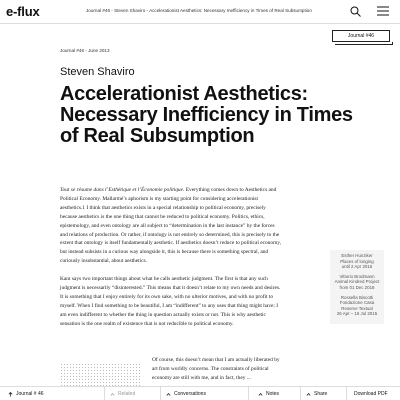 The image size is (400, 400). What do you see at coordinates (362, 37) in the screenshot?
I see `issue-tag: Journal #46` at bounding box center [362, 37].